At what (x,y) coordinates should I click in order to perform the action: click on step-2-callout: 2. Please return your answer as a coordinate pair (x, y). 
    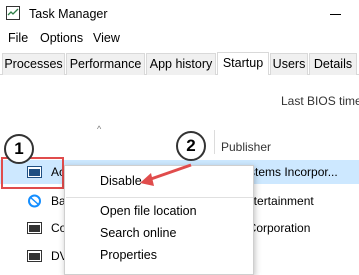
    Looking at the image, I should click on (191, 146).